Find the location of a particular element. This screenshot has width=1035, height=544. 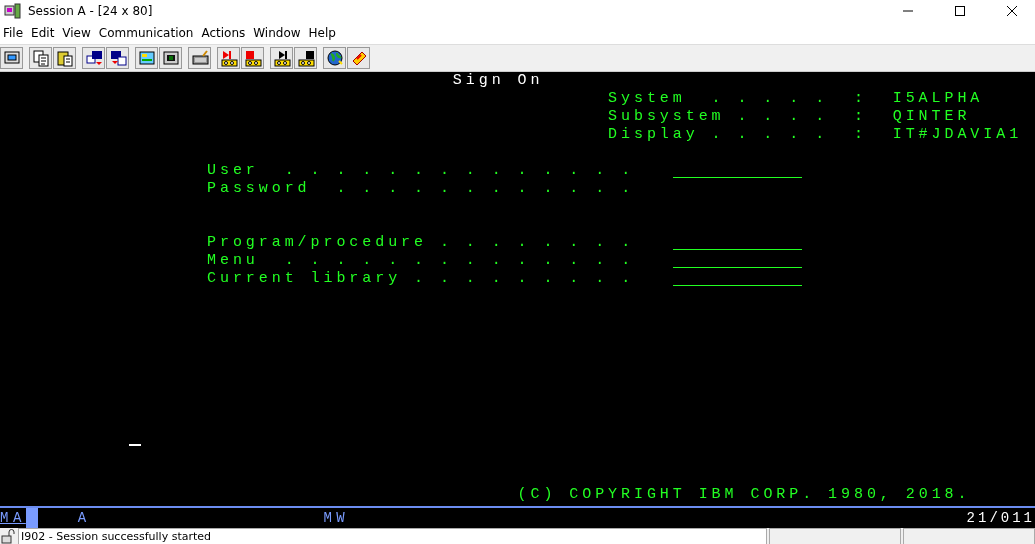

monitor-icon is located at coordinates (11, 58).